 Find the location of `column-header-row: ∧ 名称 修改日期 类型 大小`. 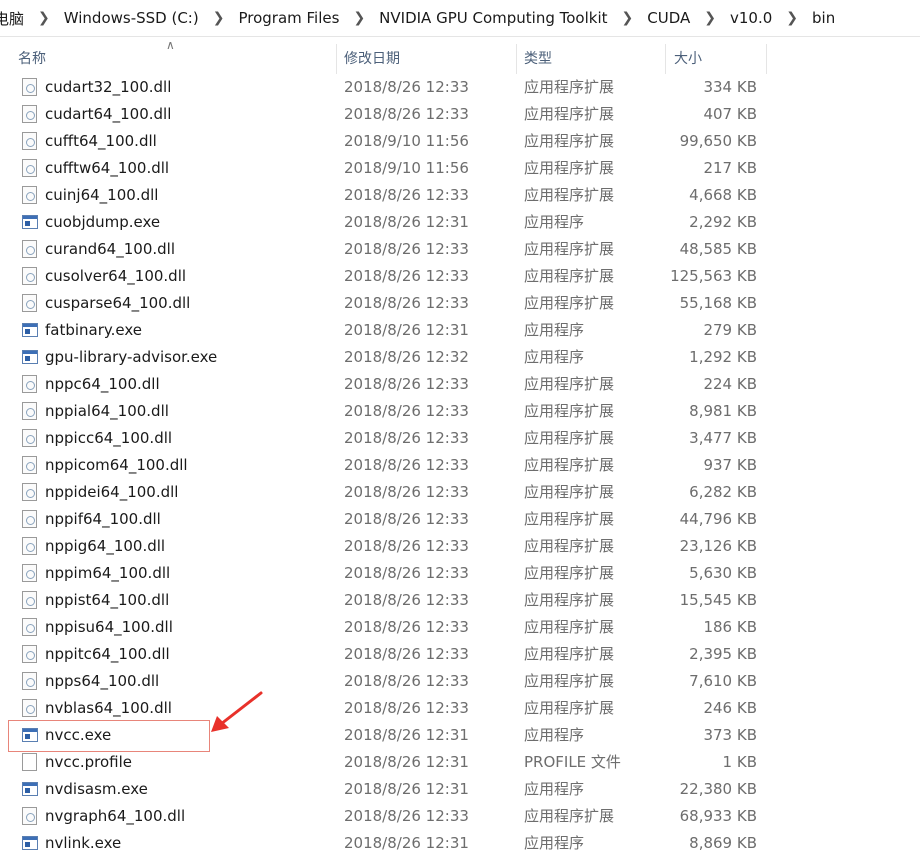

column-header-row: ∧ 名称 修改日期 类型 大小 is located at coordinates (460, 56).